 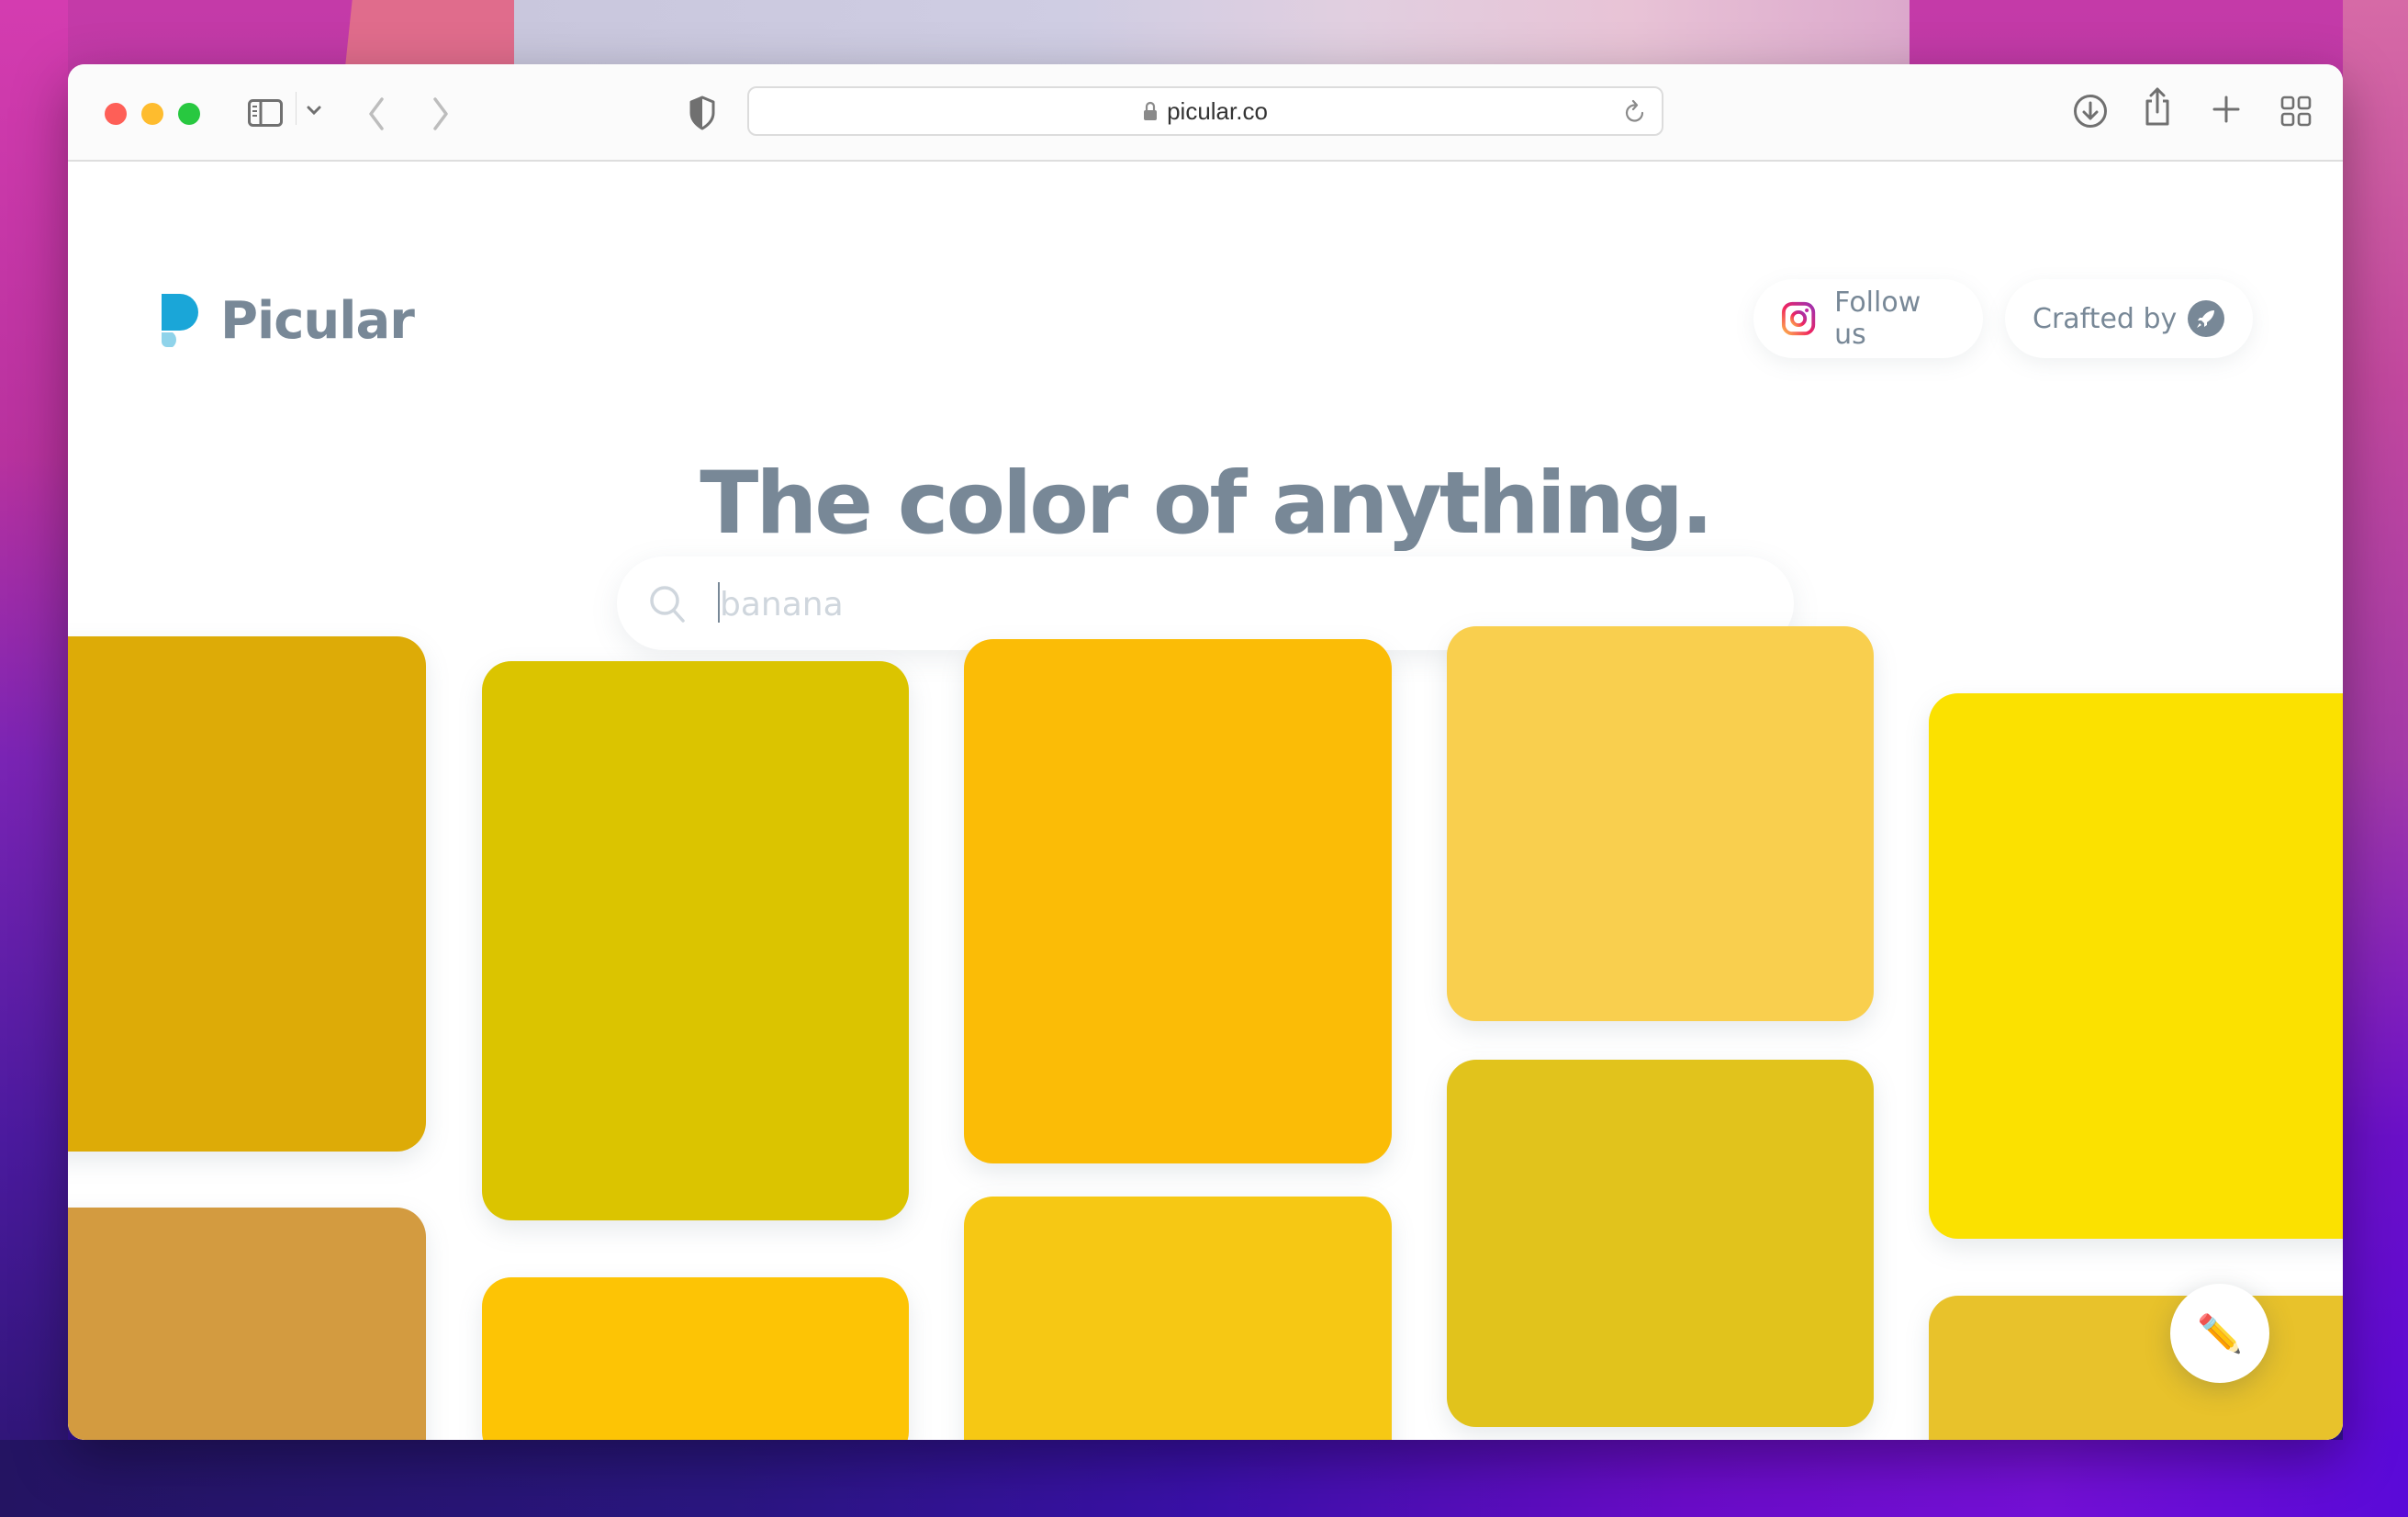 I want to click on text-cursor, so click(x=719, y=603).